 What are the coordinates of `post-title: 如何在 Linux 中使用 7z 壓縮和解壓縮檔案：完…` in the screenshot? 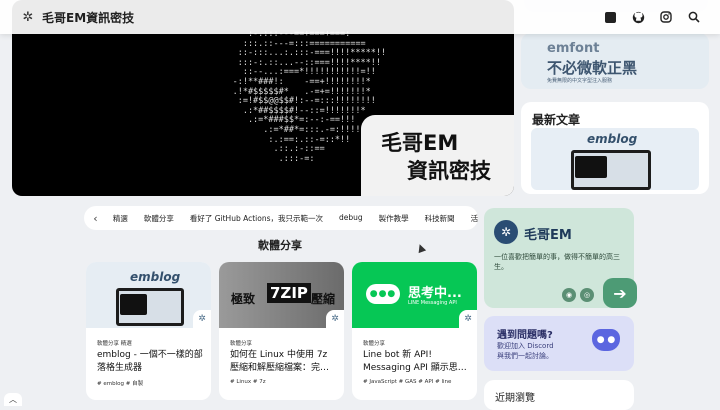 It's located at (283, 362).